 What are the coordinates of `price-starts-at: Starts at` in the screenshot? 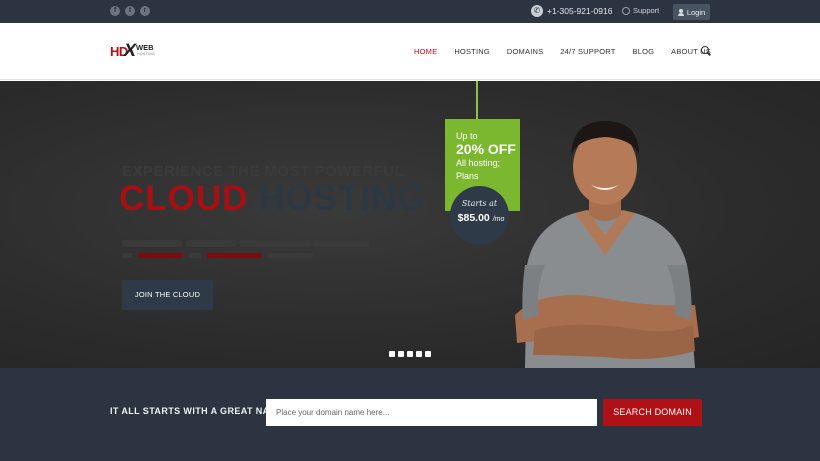 It's located at (479, 203).